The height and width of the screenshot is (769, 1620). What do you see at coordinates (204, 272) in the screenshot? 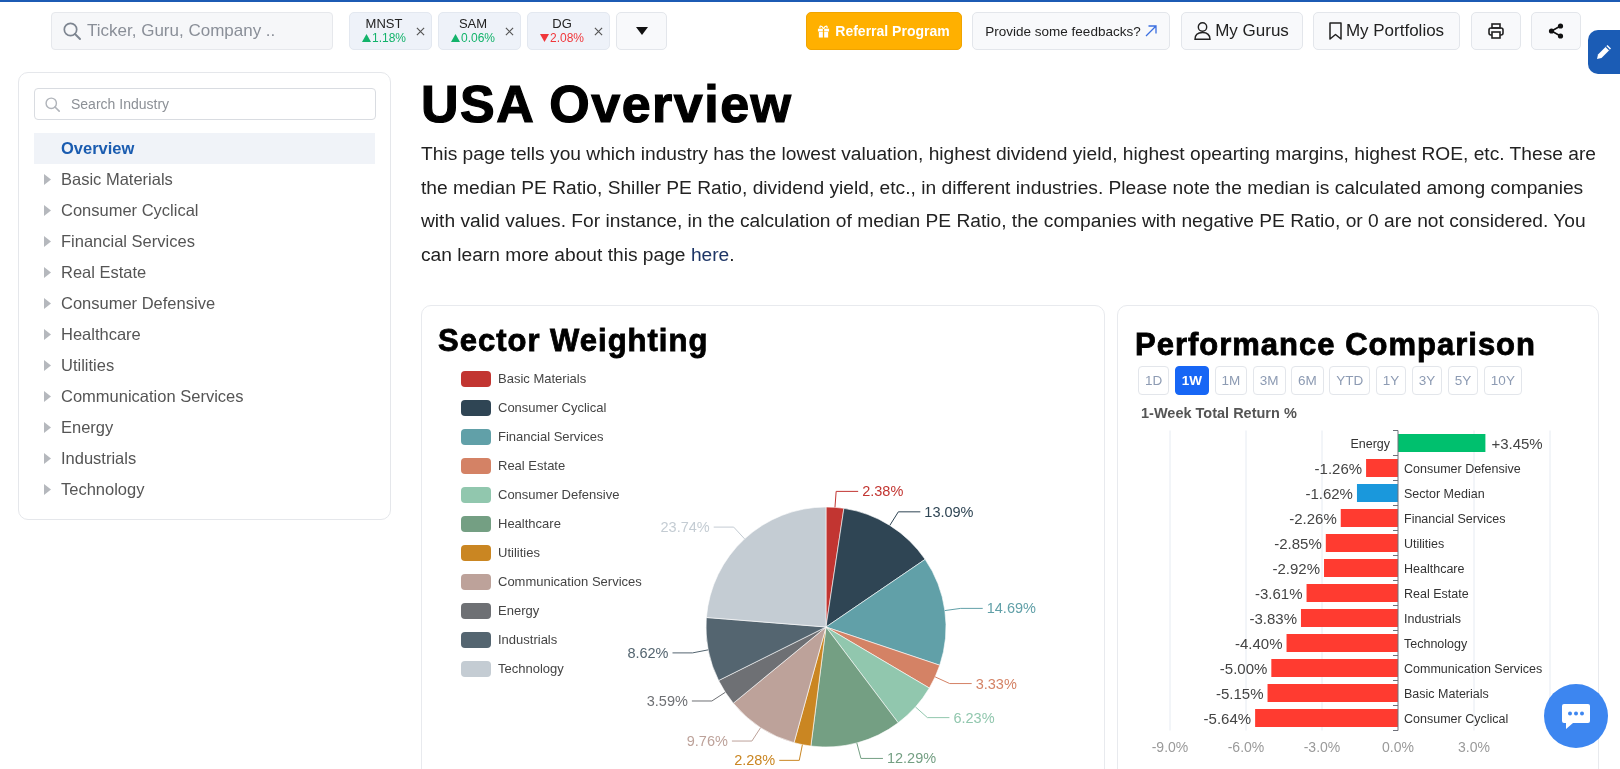
I see `sidebar-item: Real Estate` at bounding box center [204, 272].